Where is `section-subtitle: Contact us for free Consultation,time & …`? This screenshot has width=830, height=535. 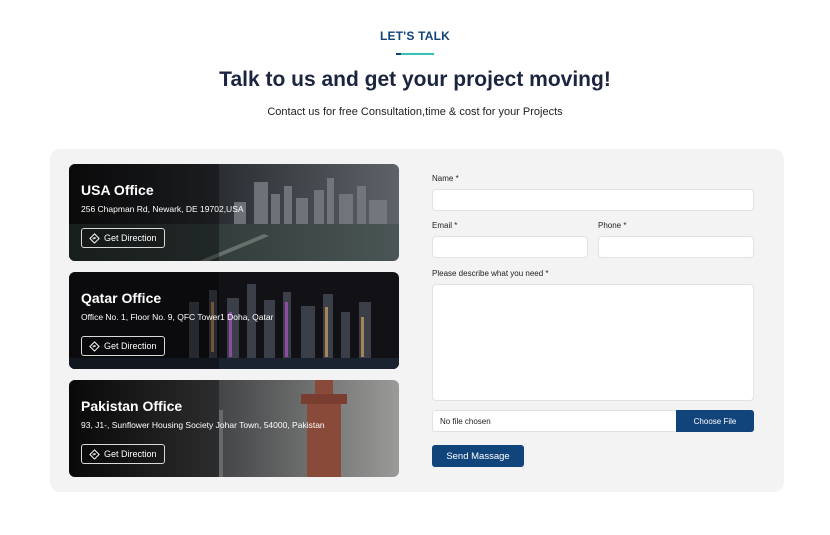
section-subtitle: Contact us for free Consultation,time & … is located at coordinates (415, 112).